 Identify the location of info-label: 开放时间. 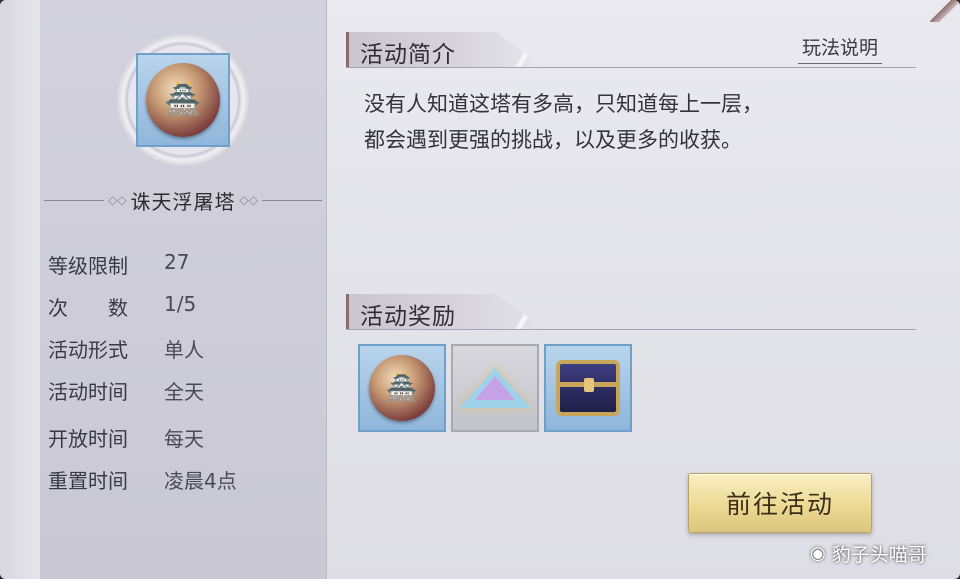
(88, 439).